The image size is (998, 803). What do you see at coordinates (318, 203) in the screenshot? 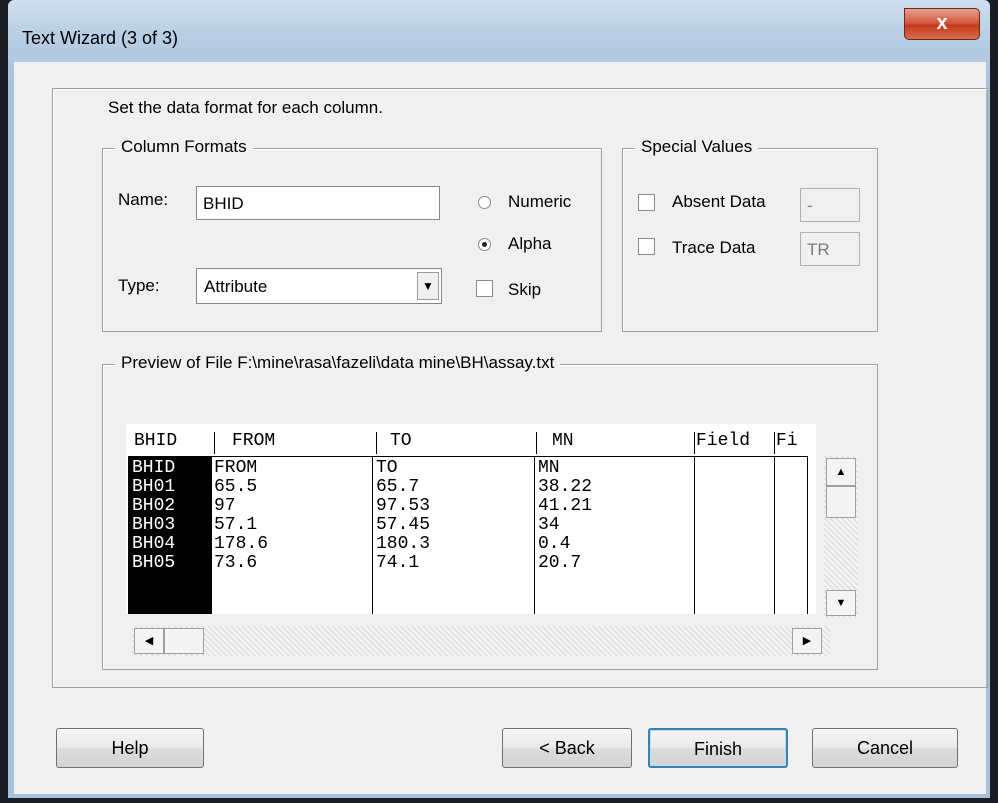
I see `name-field: BHID` at bounding box center [318, 203].